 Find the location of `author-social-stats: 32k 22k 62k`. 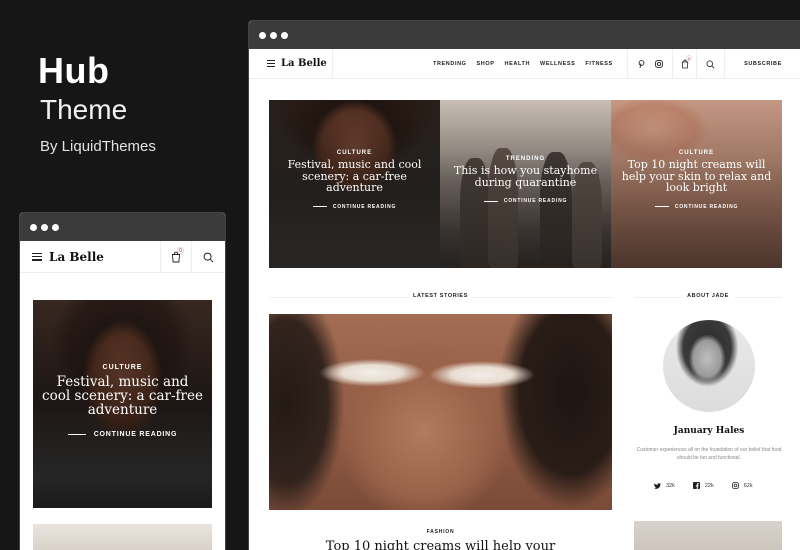

author-social-stats: 32k 22k 62k is located at coordinates (703, 485).